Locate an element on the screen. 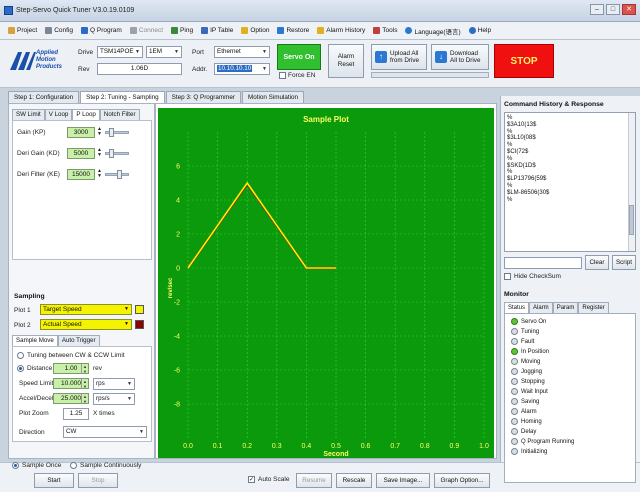  menu-item-11: Help is located at coordinates (479, 30).